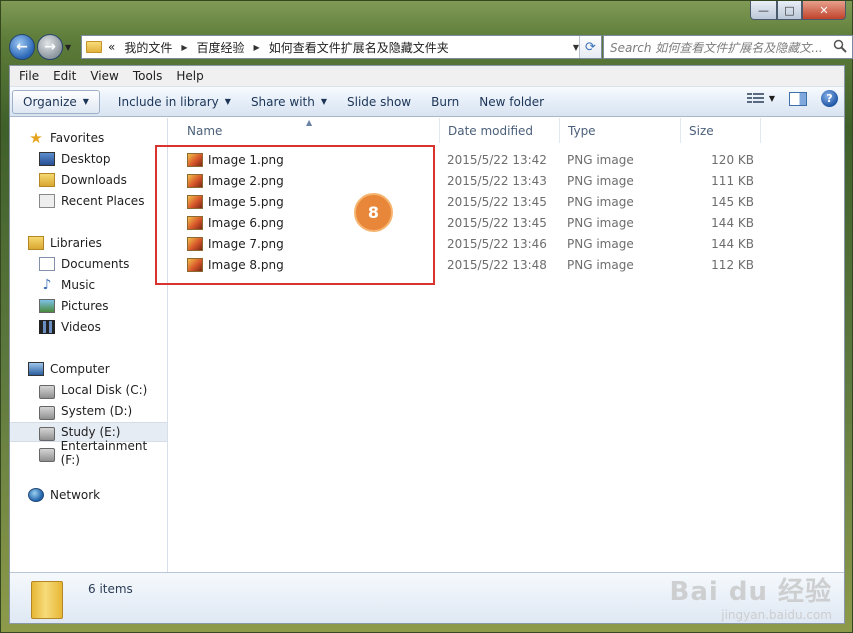 The height and width of the screenshot is (633, 853). I want to click on nav-label: Libraries, so click(76, 243).